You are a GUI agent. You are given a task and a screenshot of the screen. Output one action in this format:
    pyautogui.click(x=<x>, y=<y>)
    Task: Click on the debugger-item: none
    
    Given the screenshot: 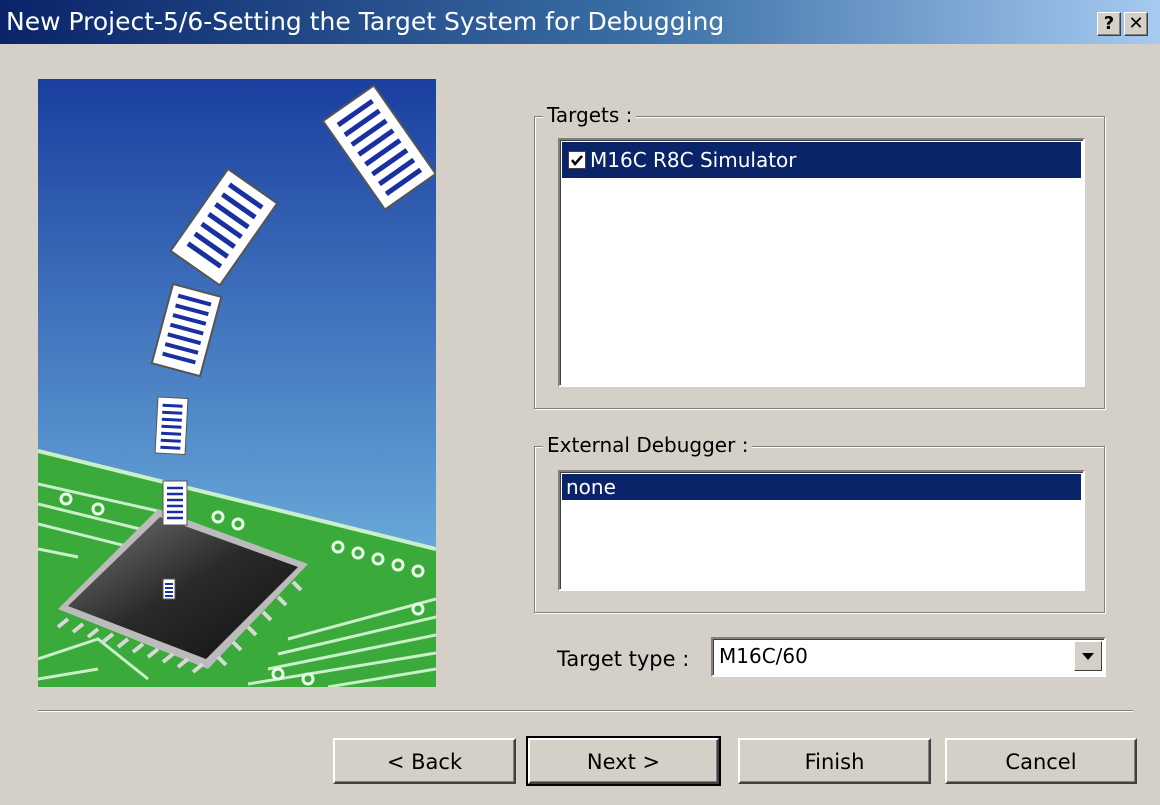 What is the action you would take?
    pyautogui.click(x=821, y=487)
    